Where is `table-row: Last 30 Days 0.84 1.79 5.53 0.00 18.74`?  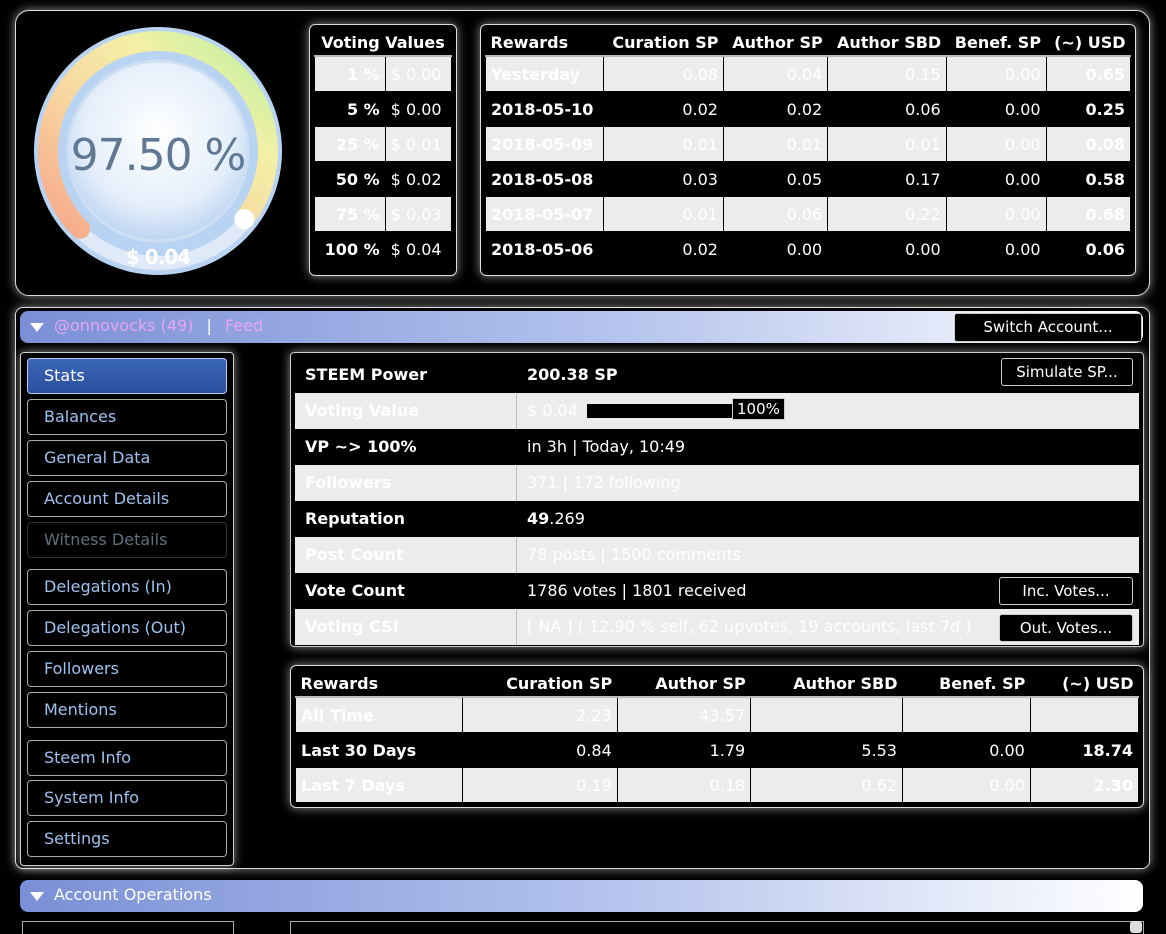 table-row: Last 30 Days 0.84 1.79 5.53 0.00 18.74 is located at coordinates (717, 750).